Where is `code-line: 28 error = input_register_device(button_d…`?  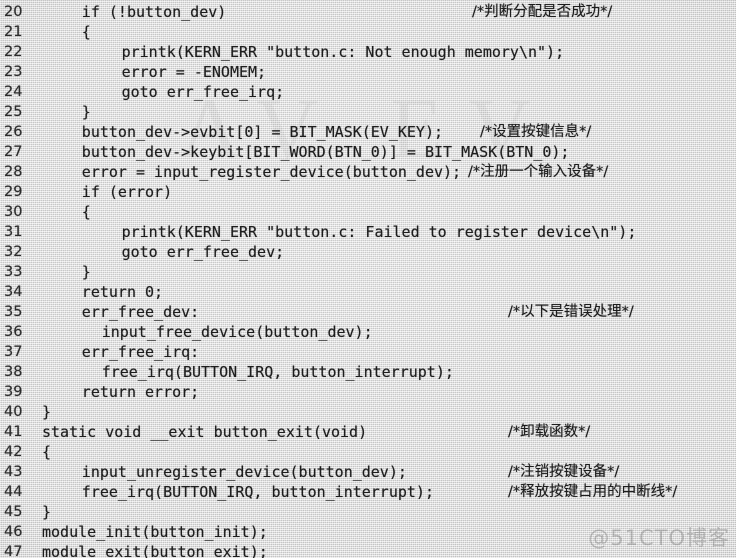 code-line: 28 error = input_register_device(button_d… is located at coordinates (368, 172).